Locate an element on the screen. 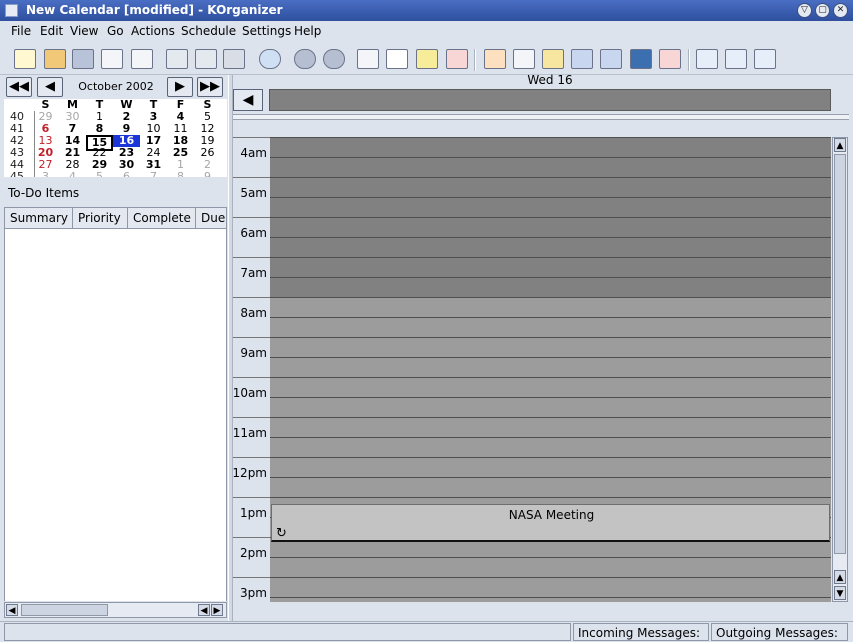 The image size is (853, 642). cut-icon is located at coordinates (178, 59).